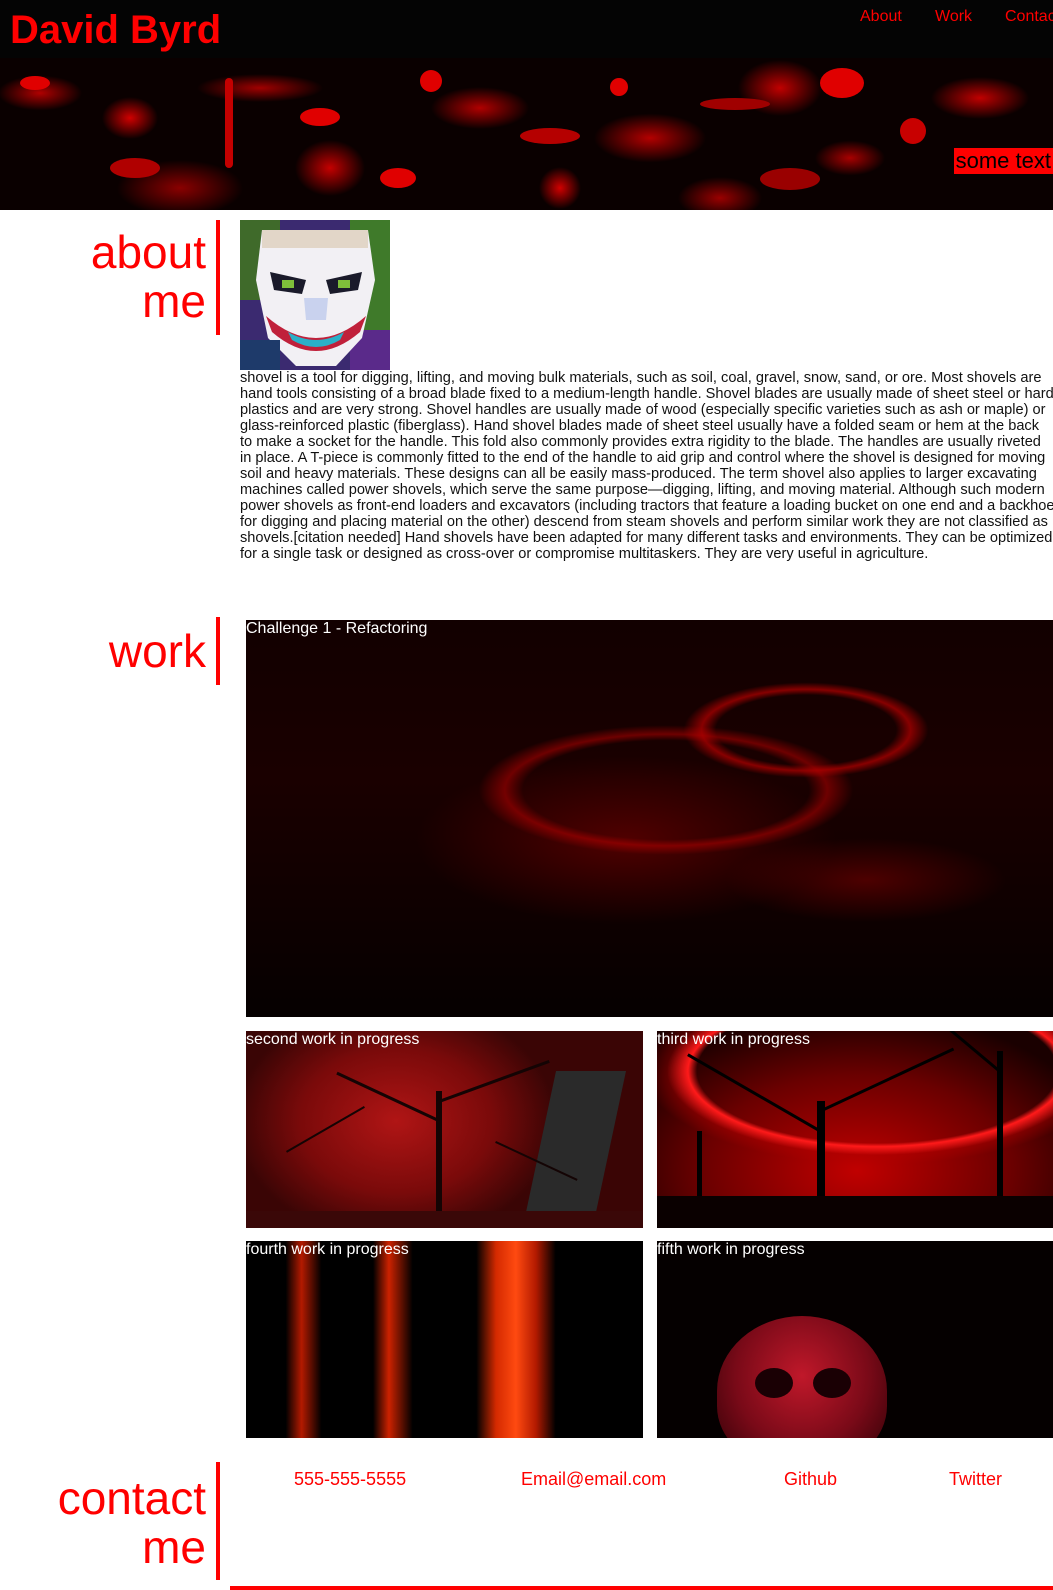 The width and height of the screenshot is (1053, 1590). I want to click on avatar, so click(315, 295).